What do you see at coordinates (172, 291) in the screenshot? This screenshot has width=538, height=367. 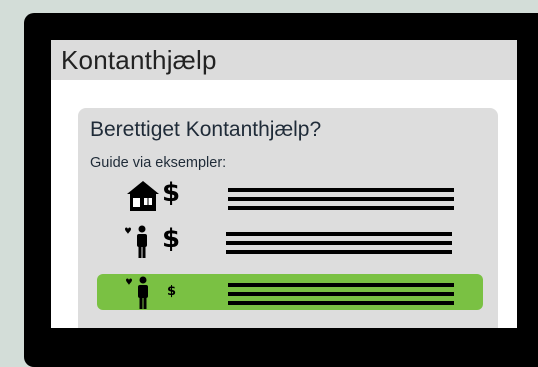 I see `currency-symbol-small: $` at bounding box center [172, 291].